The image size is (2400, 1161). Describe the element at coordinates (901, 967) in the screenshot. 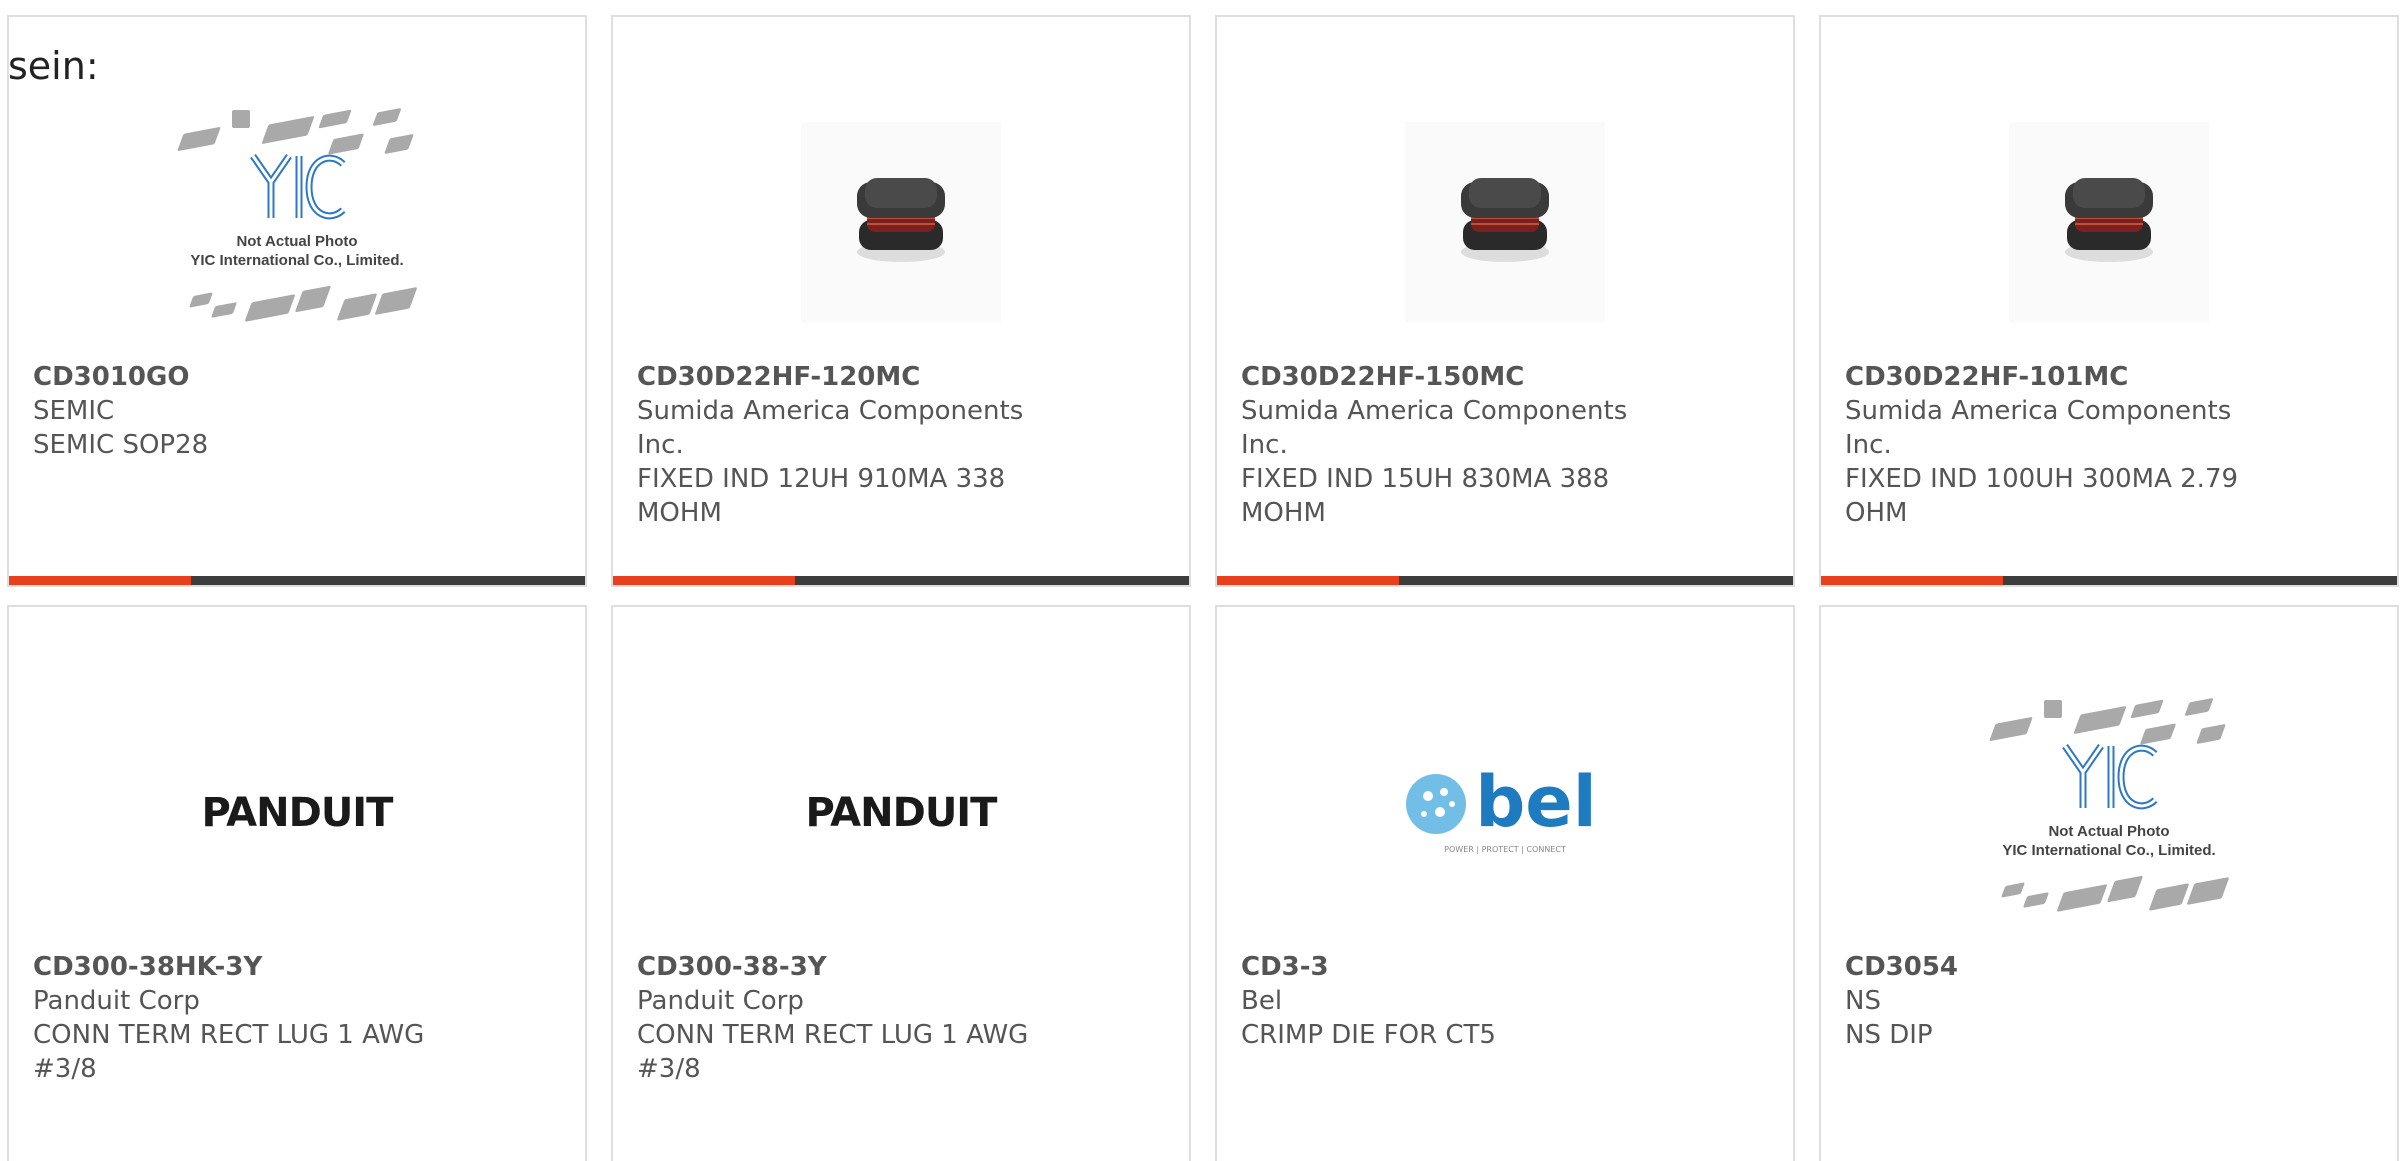

I see `part-number-link: CD300-38-3Y` at that location.